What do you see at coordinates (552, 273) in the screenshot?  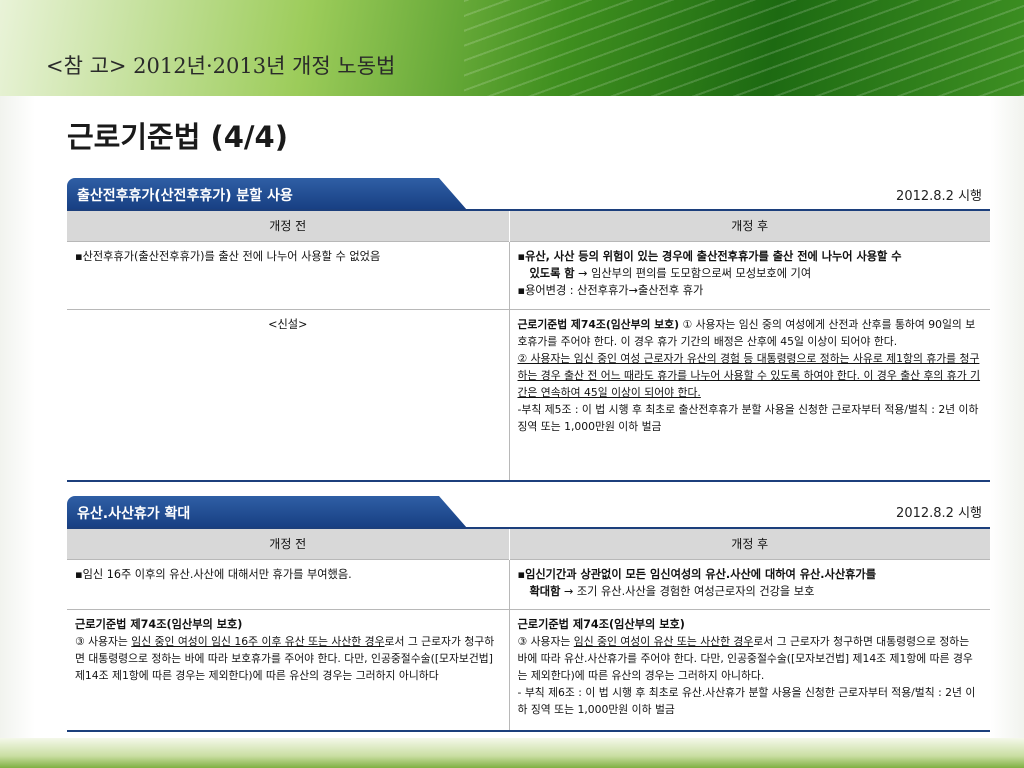 I see `after-bold-continued: 있도록 함` at bounding box center [552, 273].